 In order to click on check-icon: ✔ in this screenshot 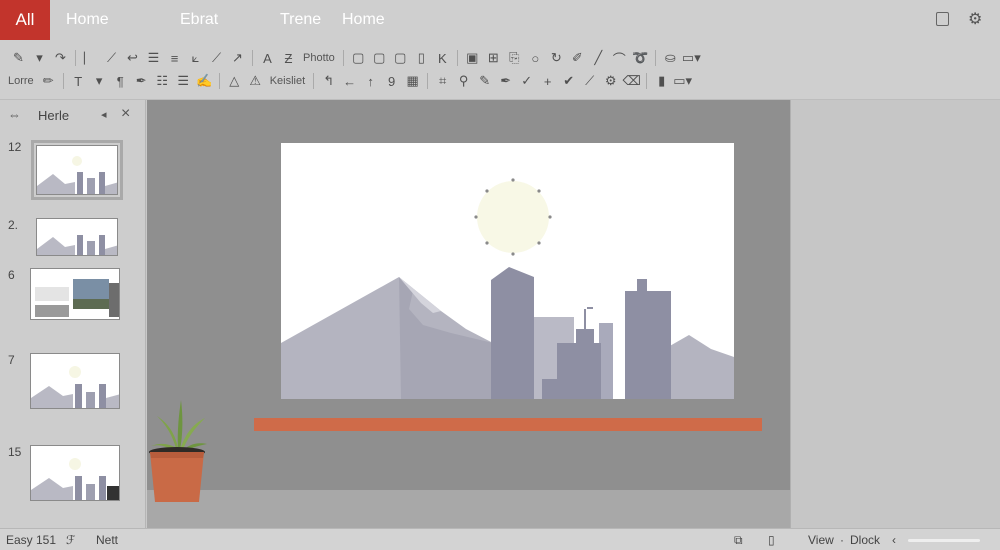, I will do `click(568, 81)`.